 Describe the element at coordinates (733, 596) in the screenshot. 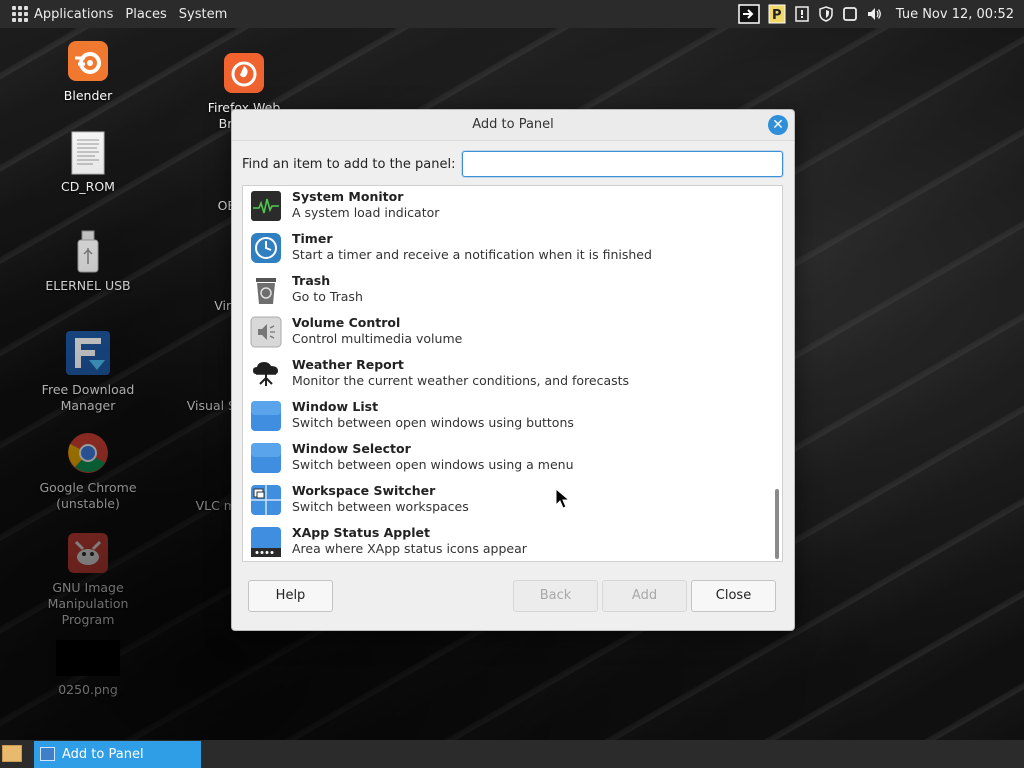

I see `close-button: Close` at that location.